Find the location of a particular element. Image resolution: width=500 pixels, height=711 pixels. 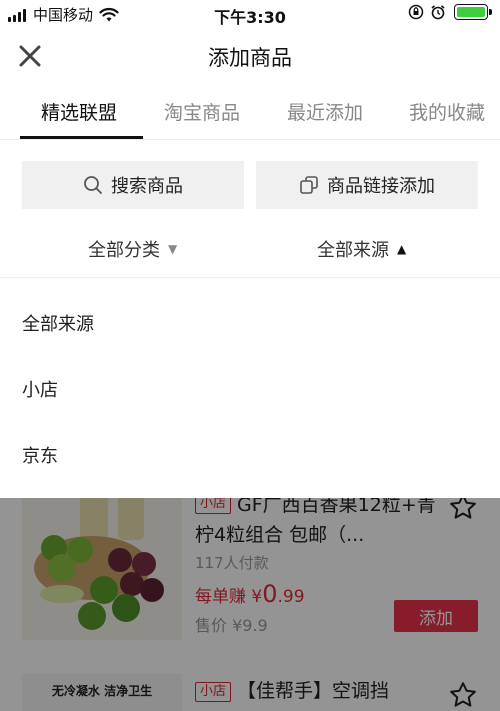

active-tab-indicator is located at coordinates (81, 137).